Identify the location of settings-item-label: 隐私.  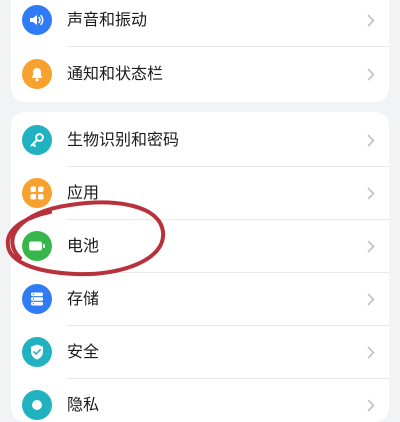
(83, 404).